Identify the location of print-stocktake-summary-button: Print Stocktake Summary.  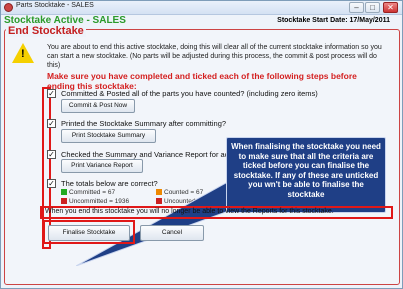
(108, 136).